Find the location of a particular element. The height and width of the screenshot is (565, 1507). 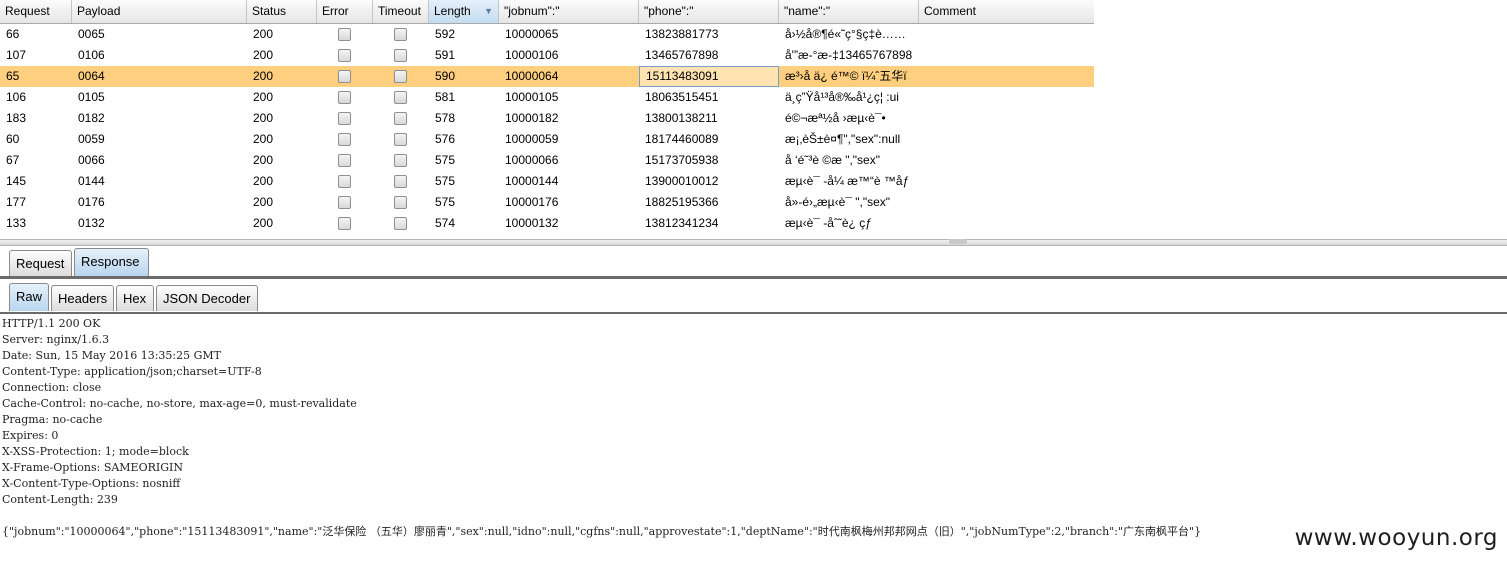

cell-jobnum: 10000105 is located at coordinates (532, 97).